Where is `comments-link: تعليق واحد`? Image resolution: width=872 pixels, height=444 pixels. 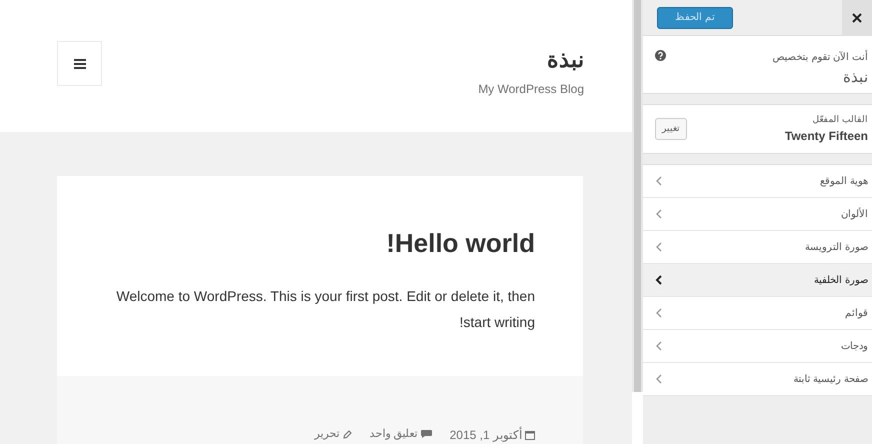 comments-link: تعليق واحد is located at coordinates (394, 434).